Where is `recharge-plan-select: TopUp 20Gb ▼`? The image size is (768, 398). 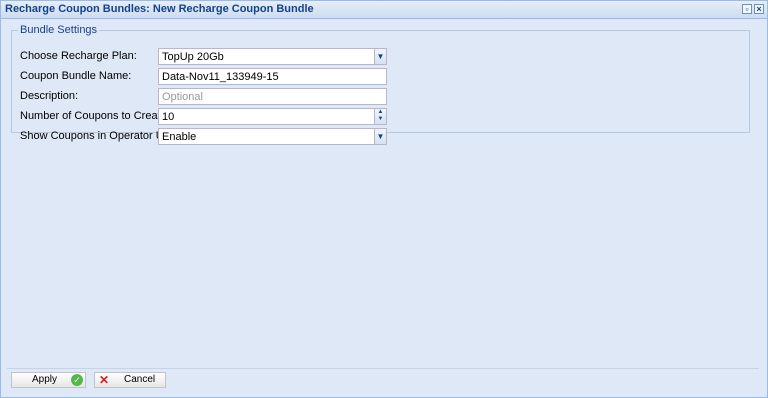 recharge-plan-select: TopUp 20Gb ▼ is located at coordinates (272, 56).